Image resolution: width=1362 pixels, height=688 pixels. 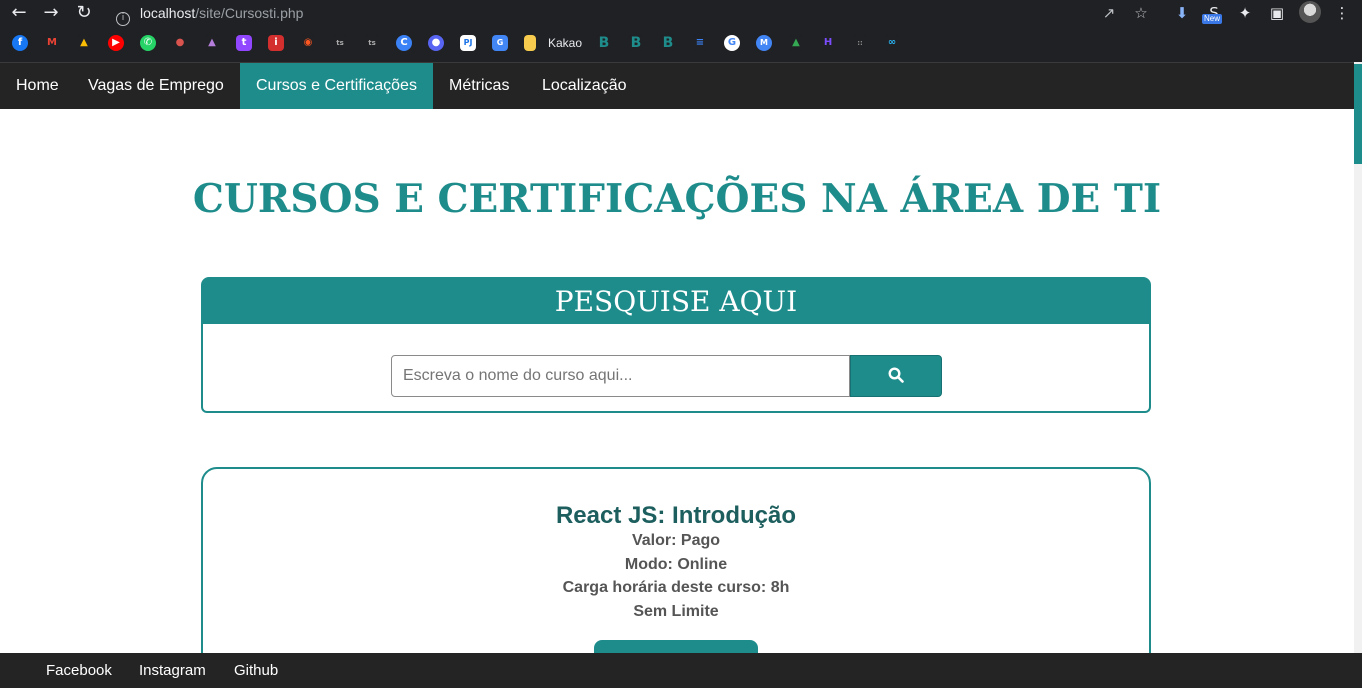 I want to click on b3-bookmark-icon: B, so click(x=668, y=43).